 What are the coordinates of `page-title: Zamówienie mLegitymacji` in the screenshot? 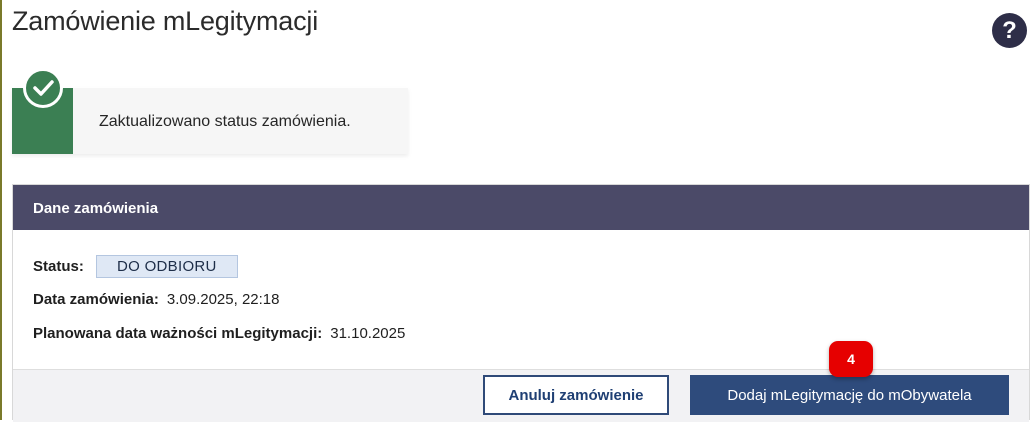 It's located at (165, 21).